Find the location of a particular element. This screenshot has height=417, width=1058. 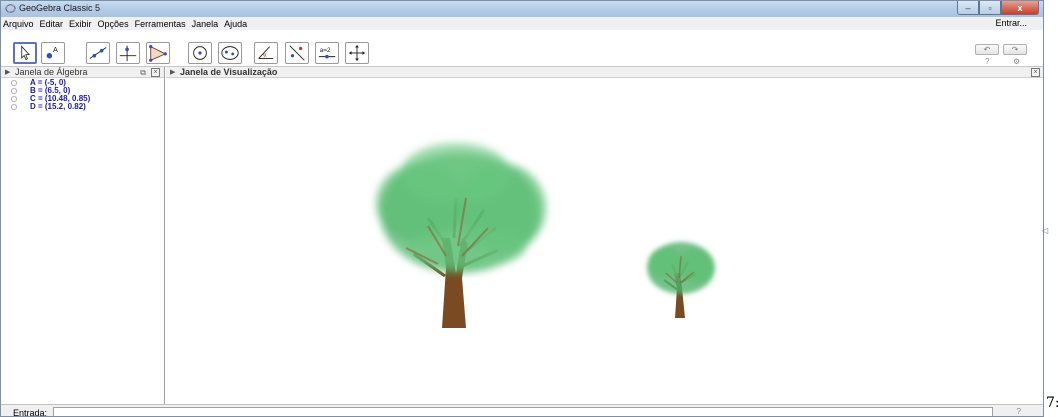

page-fragment-text: 7: is located at coordinates (1052, 403).